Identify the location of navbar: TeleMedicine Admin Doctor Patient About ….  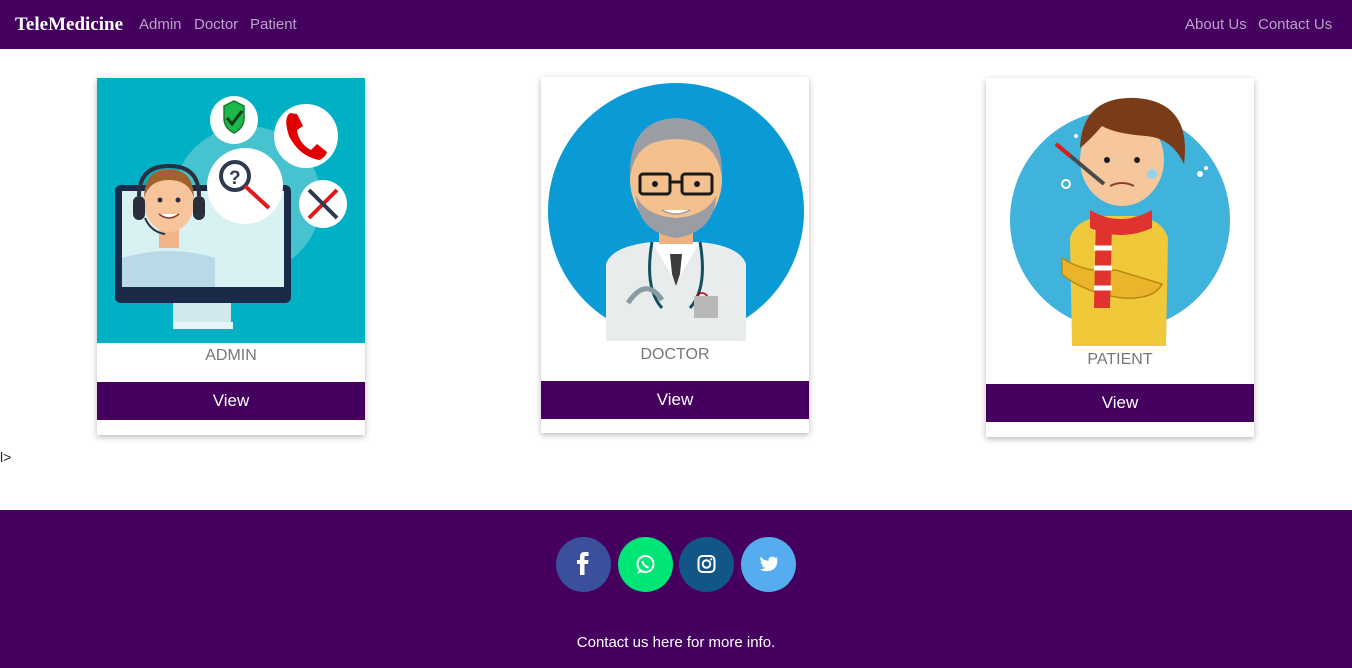
(676, 24).